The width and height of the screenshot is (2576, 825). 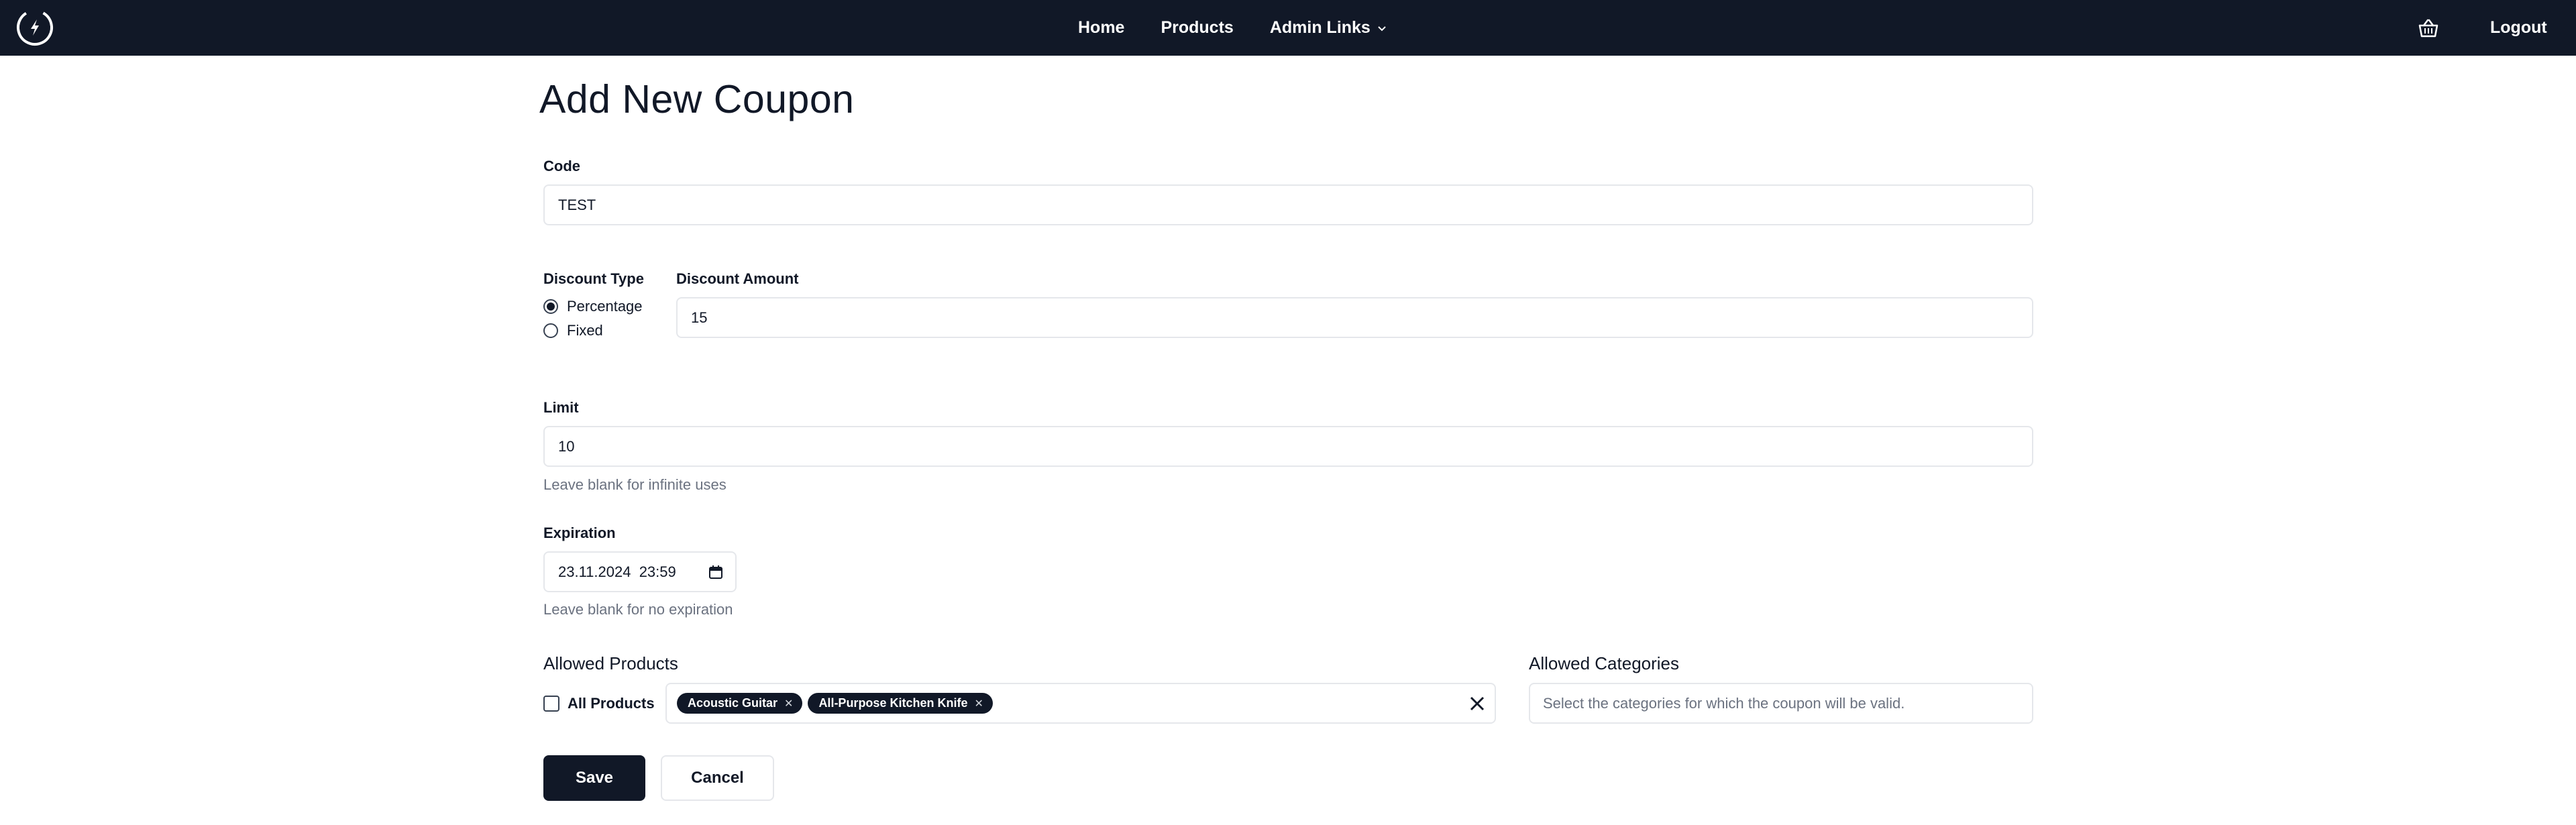 I want to click on limit-input: 10, so click(x=1288, y=447).